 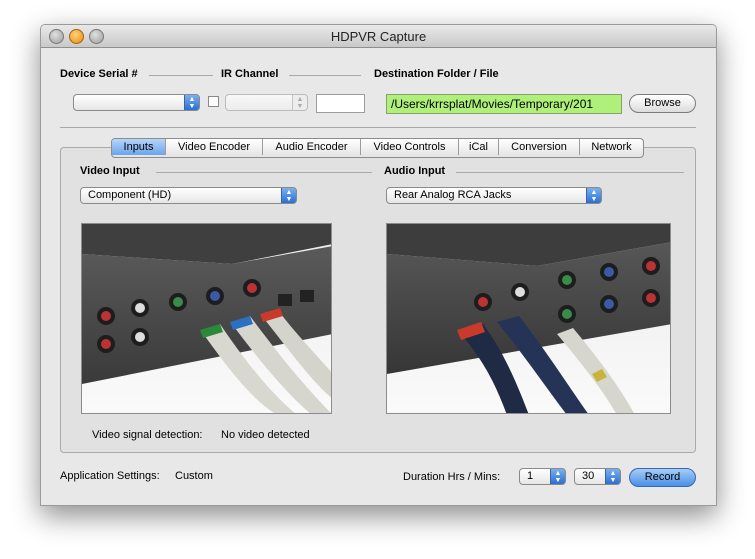 I want to click on video-input-popup: Component (HD) ▲ ▼, so click(x=188, y=195).